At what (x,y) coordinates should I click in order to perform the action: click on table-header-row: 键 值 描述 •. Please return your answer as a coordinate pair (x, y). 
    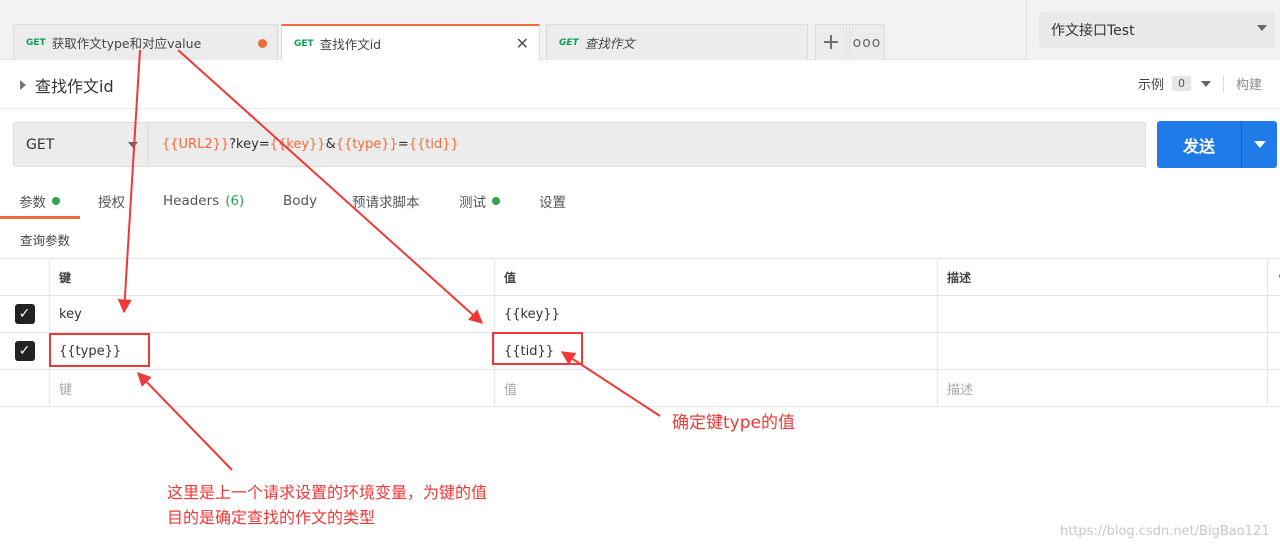
    Looking at the image, I should click on (640, 277).